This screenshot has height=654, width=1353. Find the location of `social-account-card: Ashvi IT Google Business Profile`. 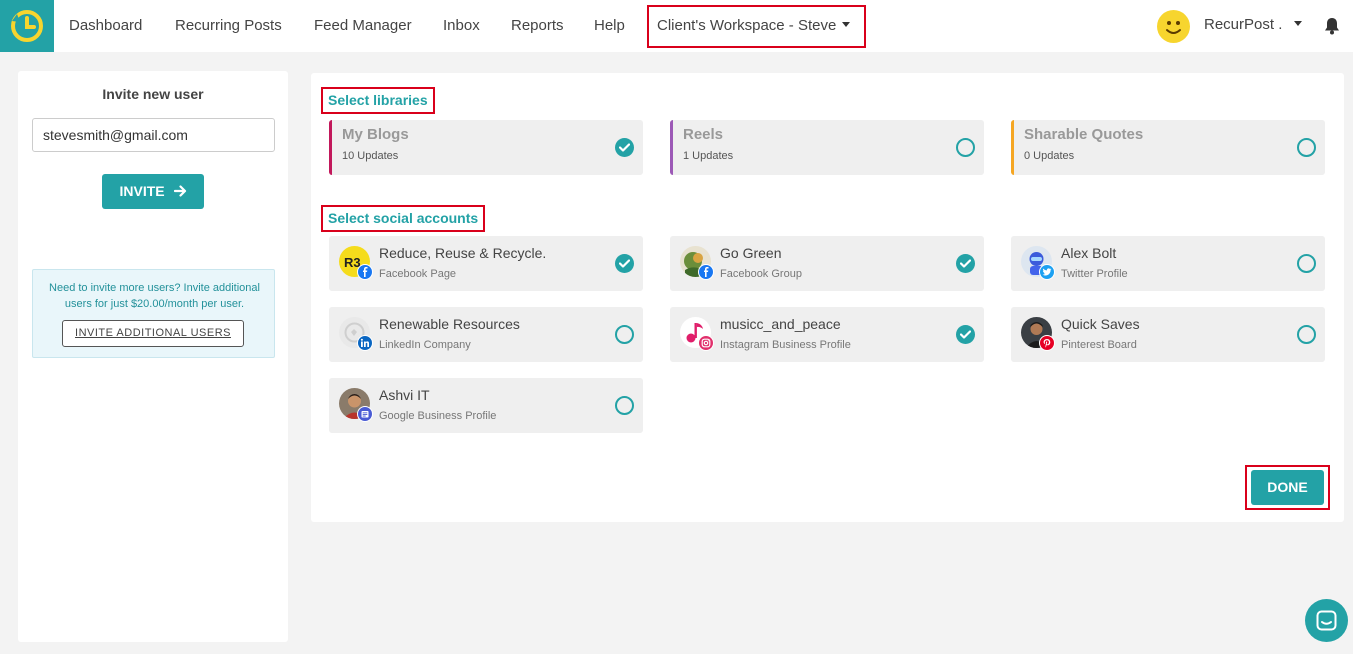

social-account-card: Ashvi IT Google Business Profile is located at coordinates (486, 405).